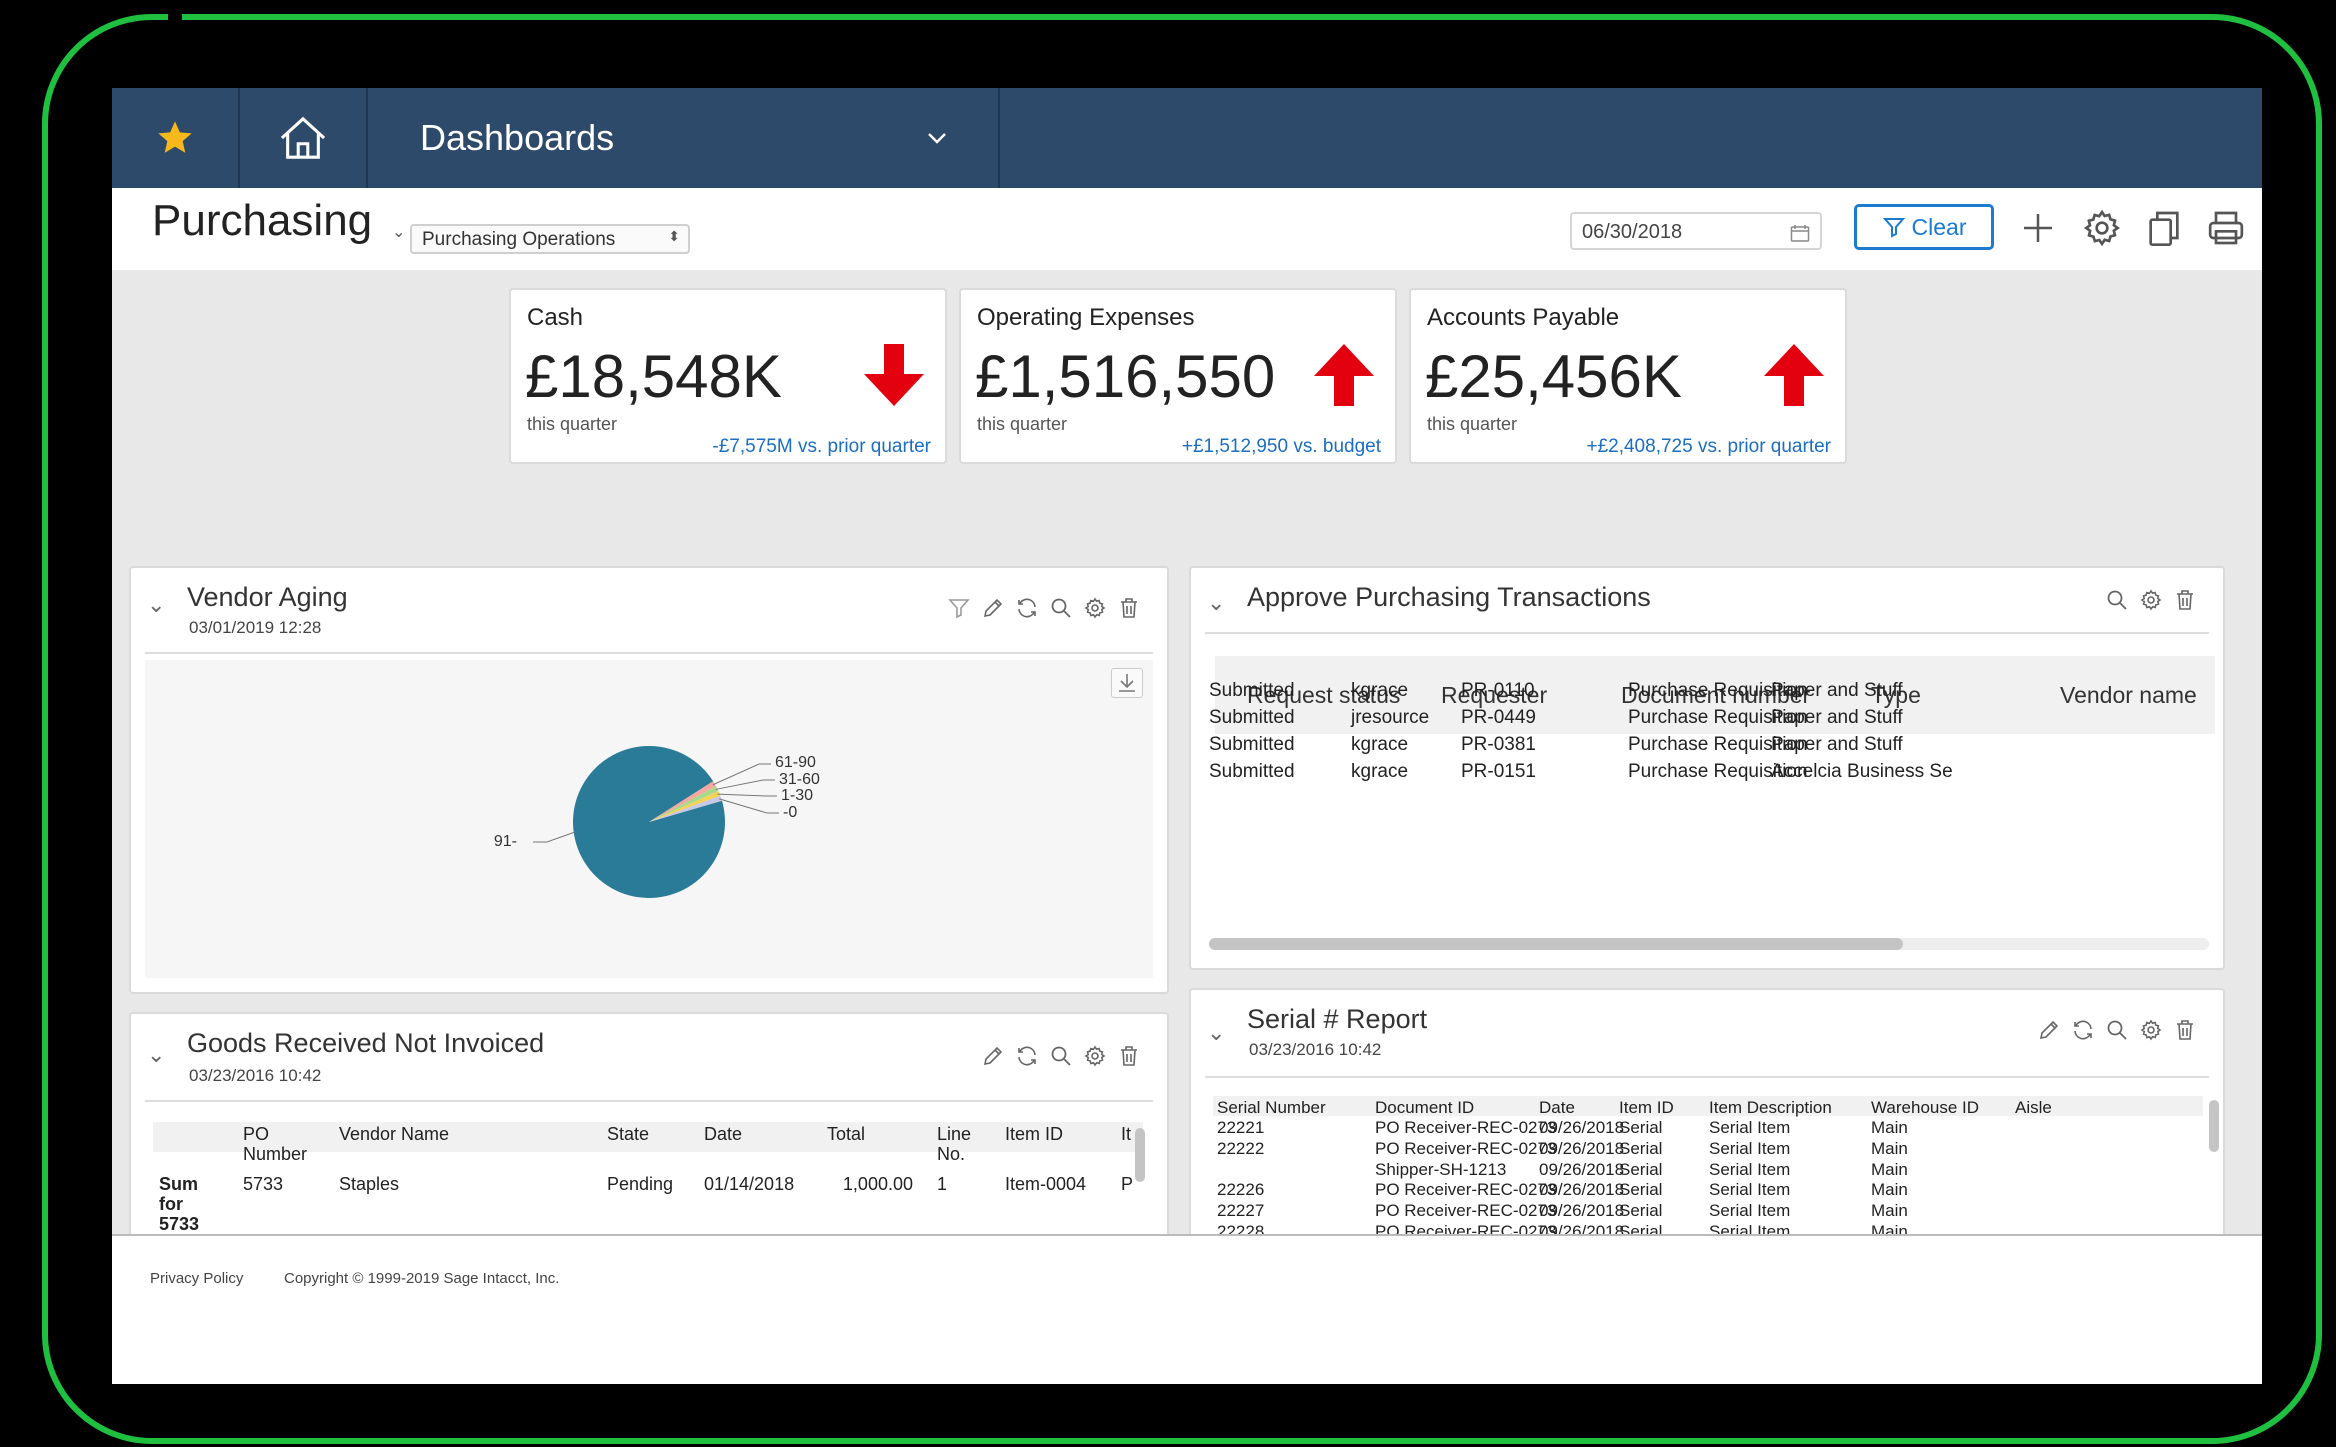 The width and height of the screenshot is (2336, 1447). What do you see at coordinates (648, 821) in the screenshot?
I see `pie-slice-91-` at bounding box center [648, 821].